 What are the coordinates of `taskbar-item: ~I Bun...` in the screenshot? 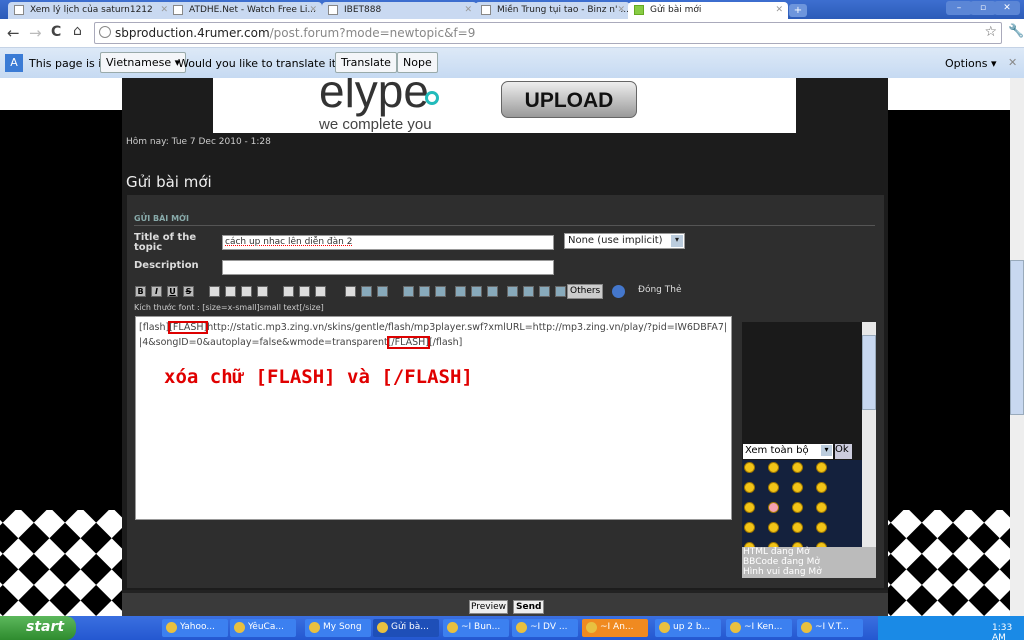 It's located at (476, 628).